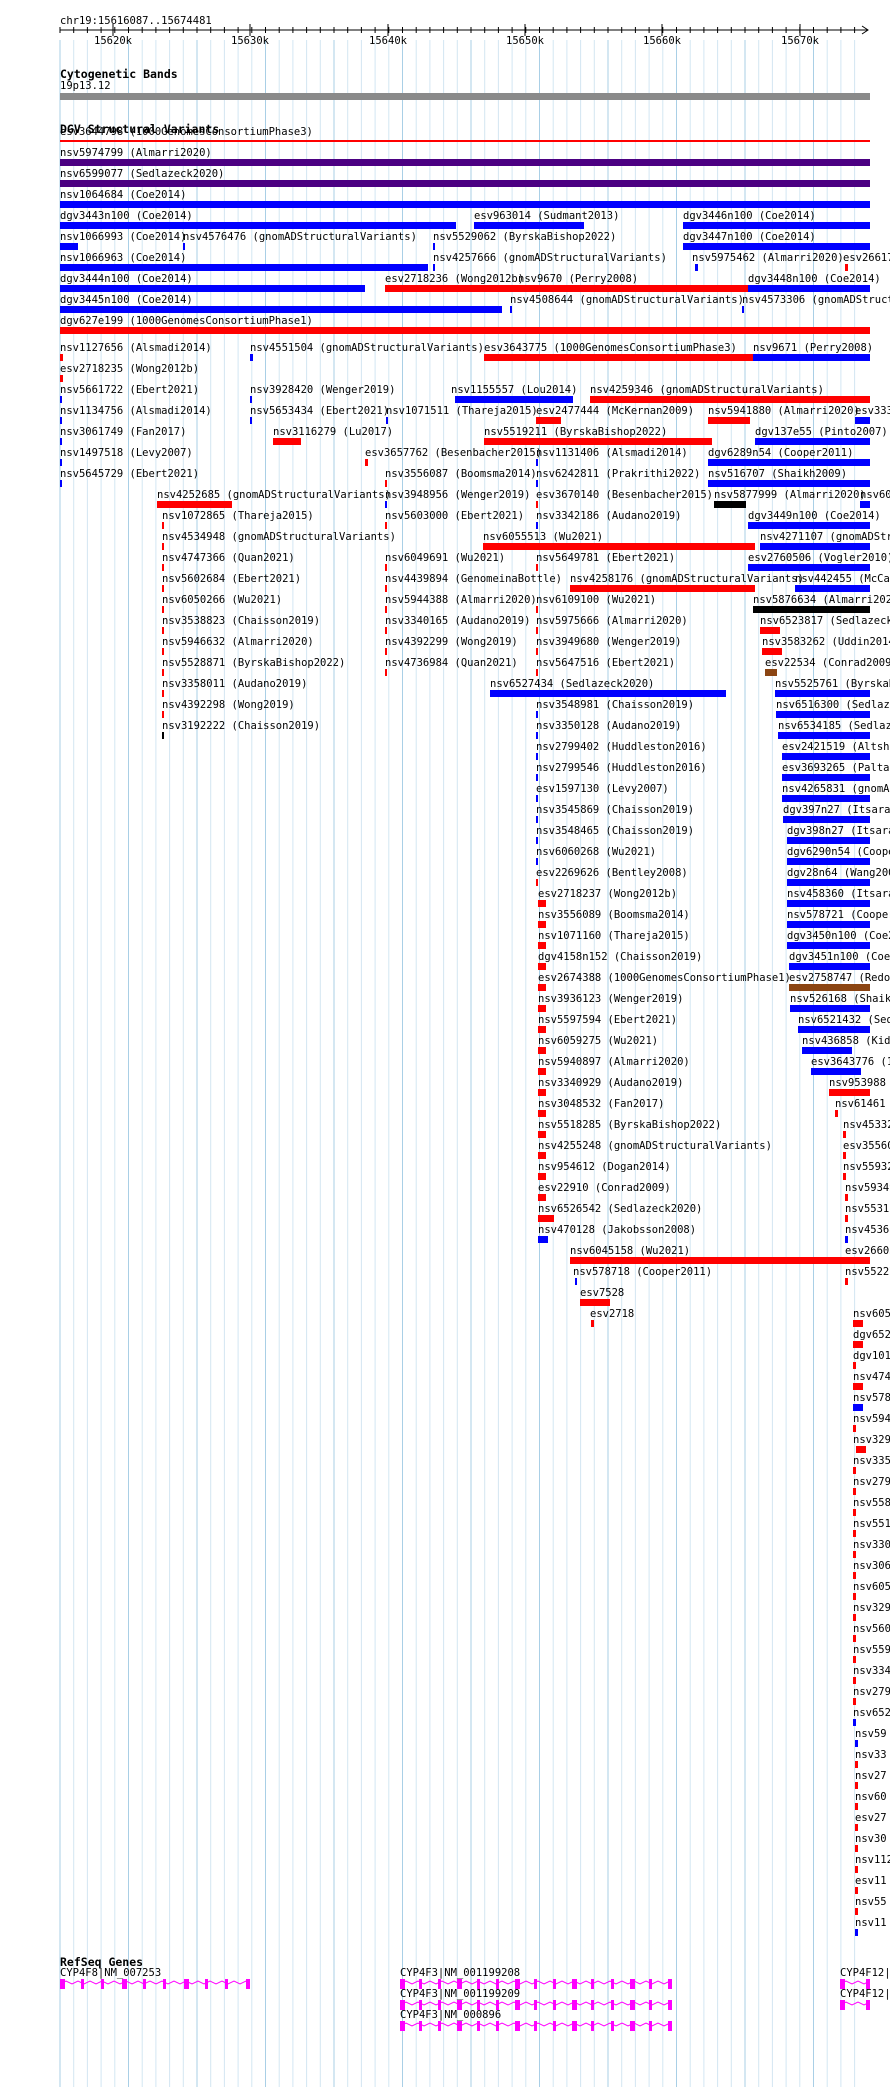  Describe the element at coordinates (604, 1167) in the screenshot. I see `dgv-feature-label: nsv954612 (Dogan2014)` at that location.